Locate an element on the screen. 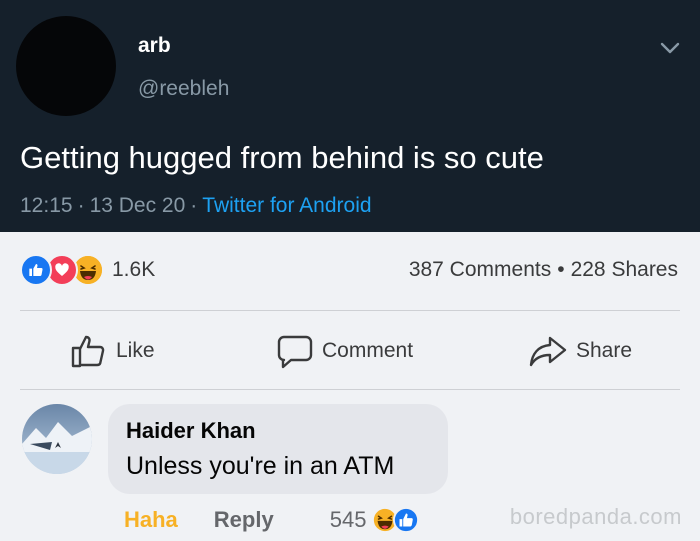  tweet-text: Getting hugged from behind is so cute is located at coordinates (282, 157).